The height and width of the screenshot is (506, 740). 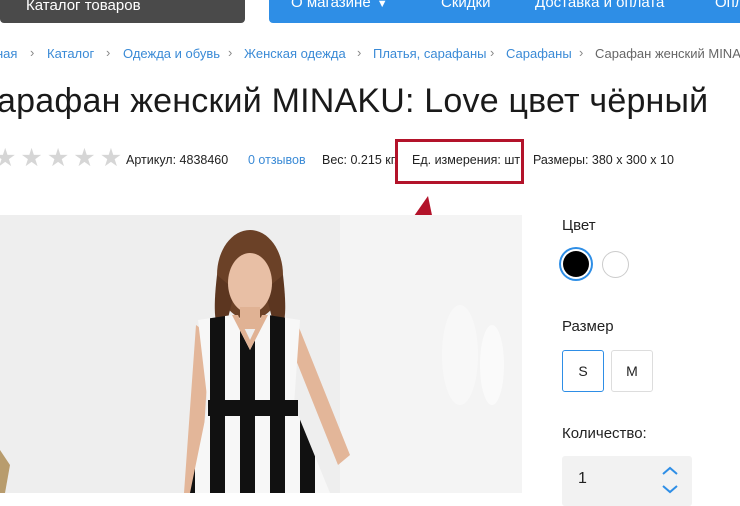 What do you see at coordinates (295, 53) in the screenshot?
I see `breadcrumb-womens: Женская одежда` at bounding box center [295, 53].